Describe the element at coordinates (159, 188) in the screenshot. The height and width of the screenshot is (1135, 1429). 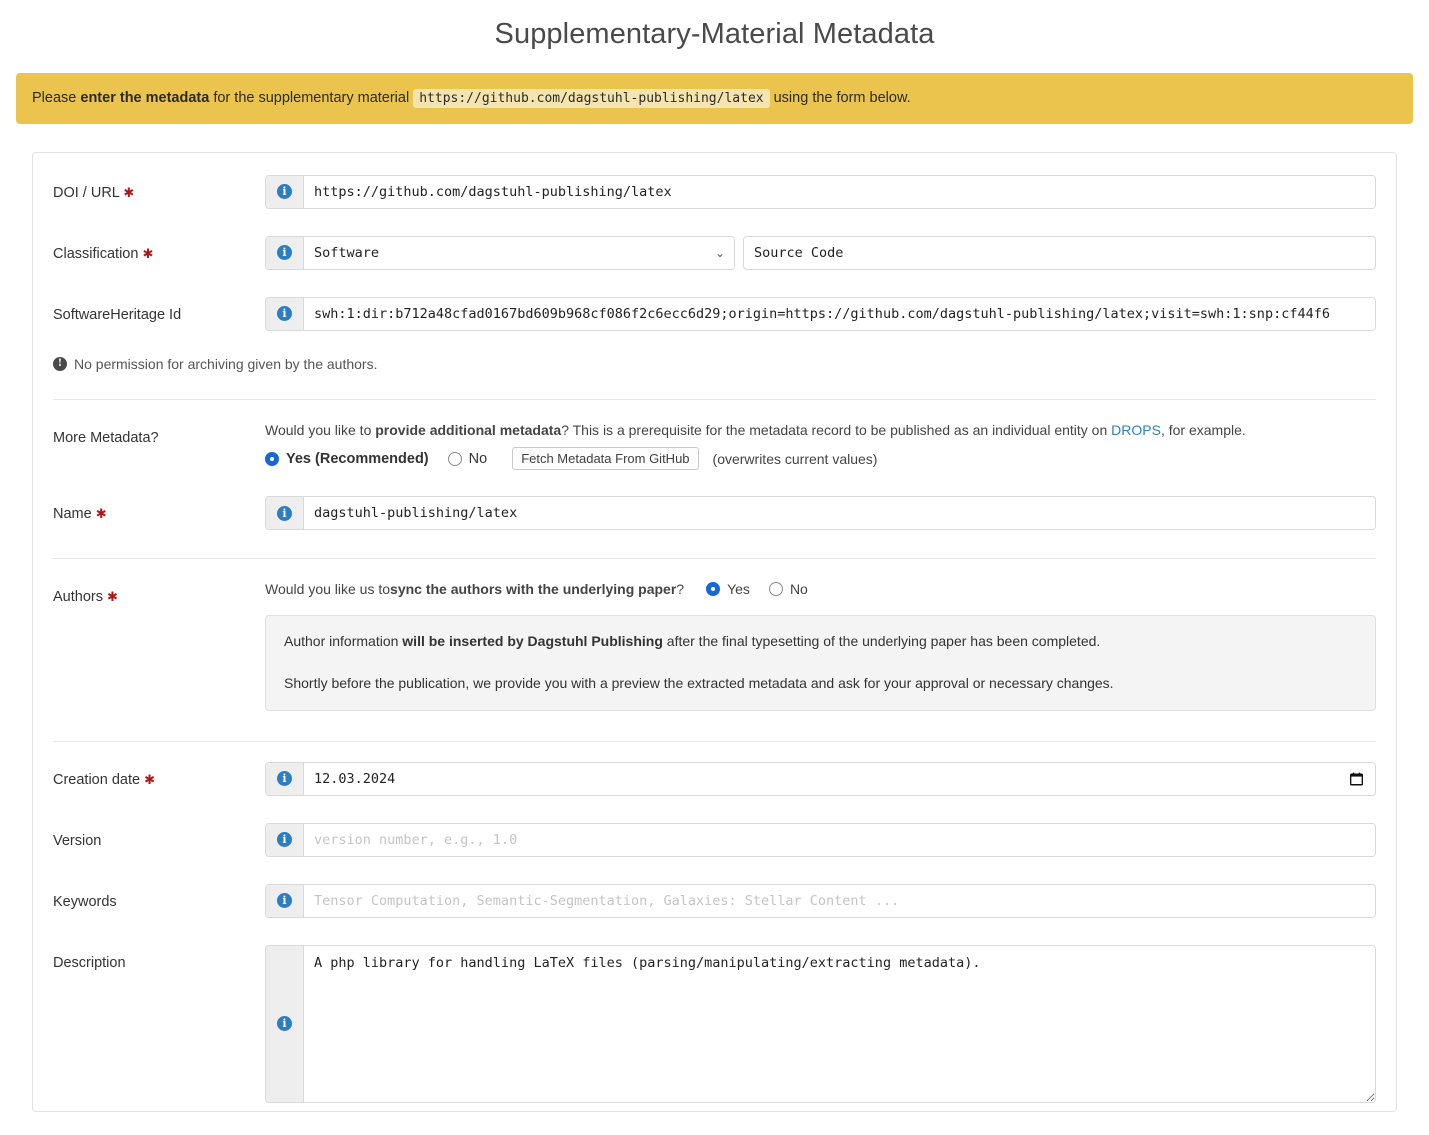
I see `doi-url-label: DOI / URL ✱` at that location.